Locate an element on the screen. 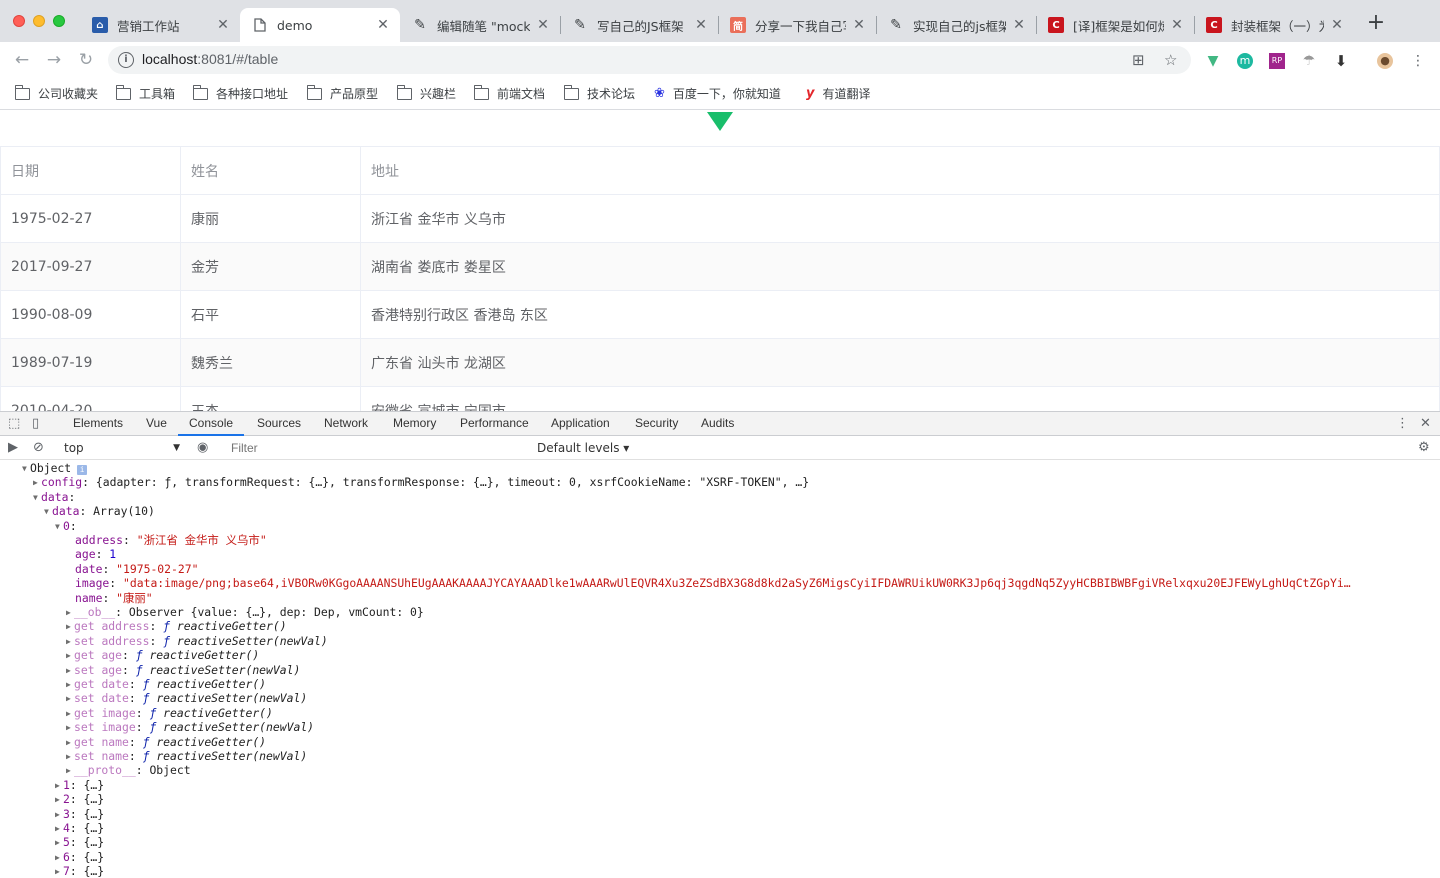 The height and width of the screenshot is (878, 1440). reload-button: ↻ is located at coordinates (86, 60).